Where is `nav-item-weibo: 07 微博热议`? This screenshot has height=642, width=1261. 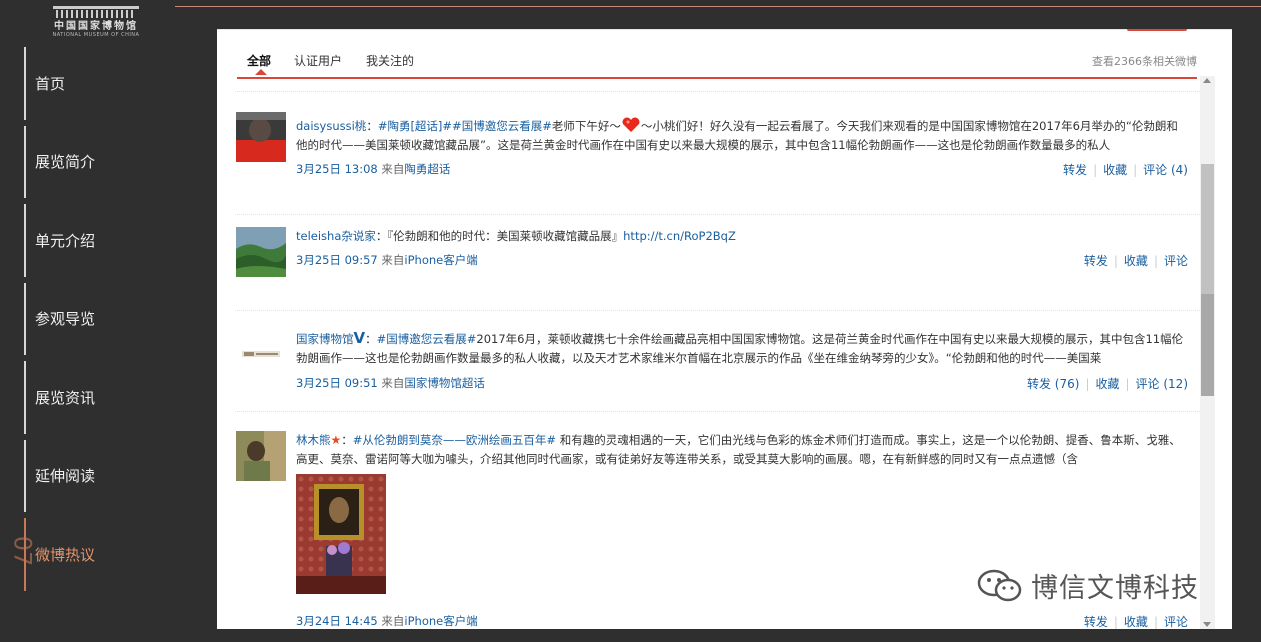 nav-item-weibo: 07 微博热议 is located at coordinates (106, 554).